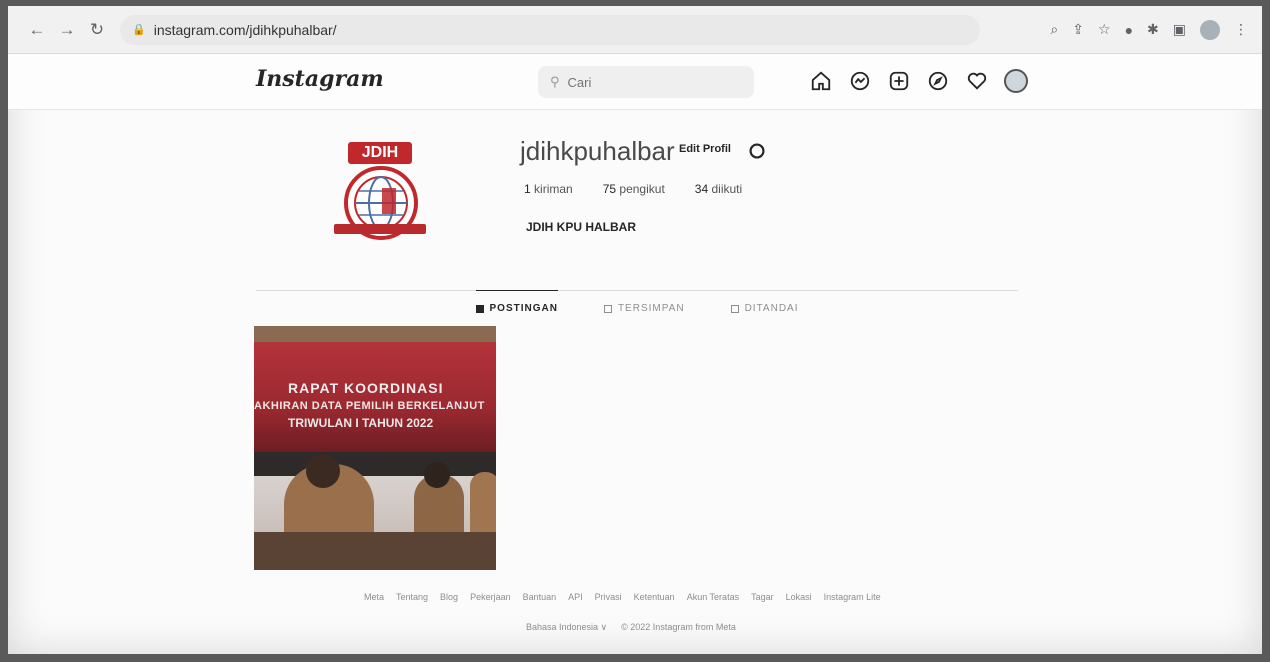 The height and width of the screenshot is (662, 1270). What do you see at coordinates (637, 302) in the screenshot?
I see `profile-tabs: POSTINGAN TERSIMPAN DITANDAI` at bounding box center [637, 302].